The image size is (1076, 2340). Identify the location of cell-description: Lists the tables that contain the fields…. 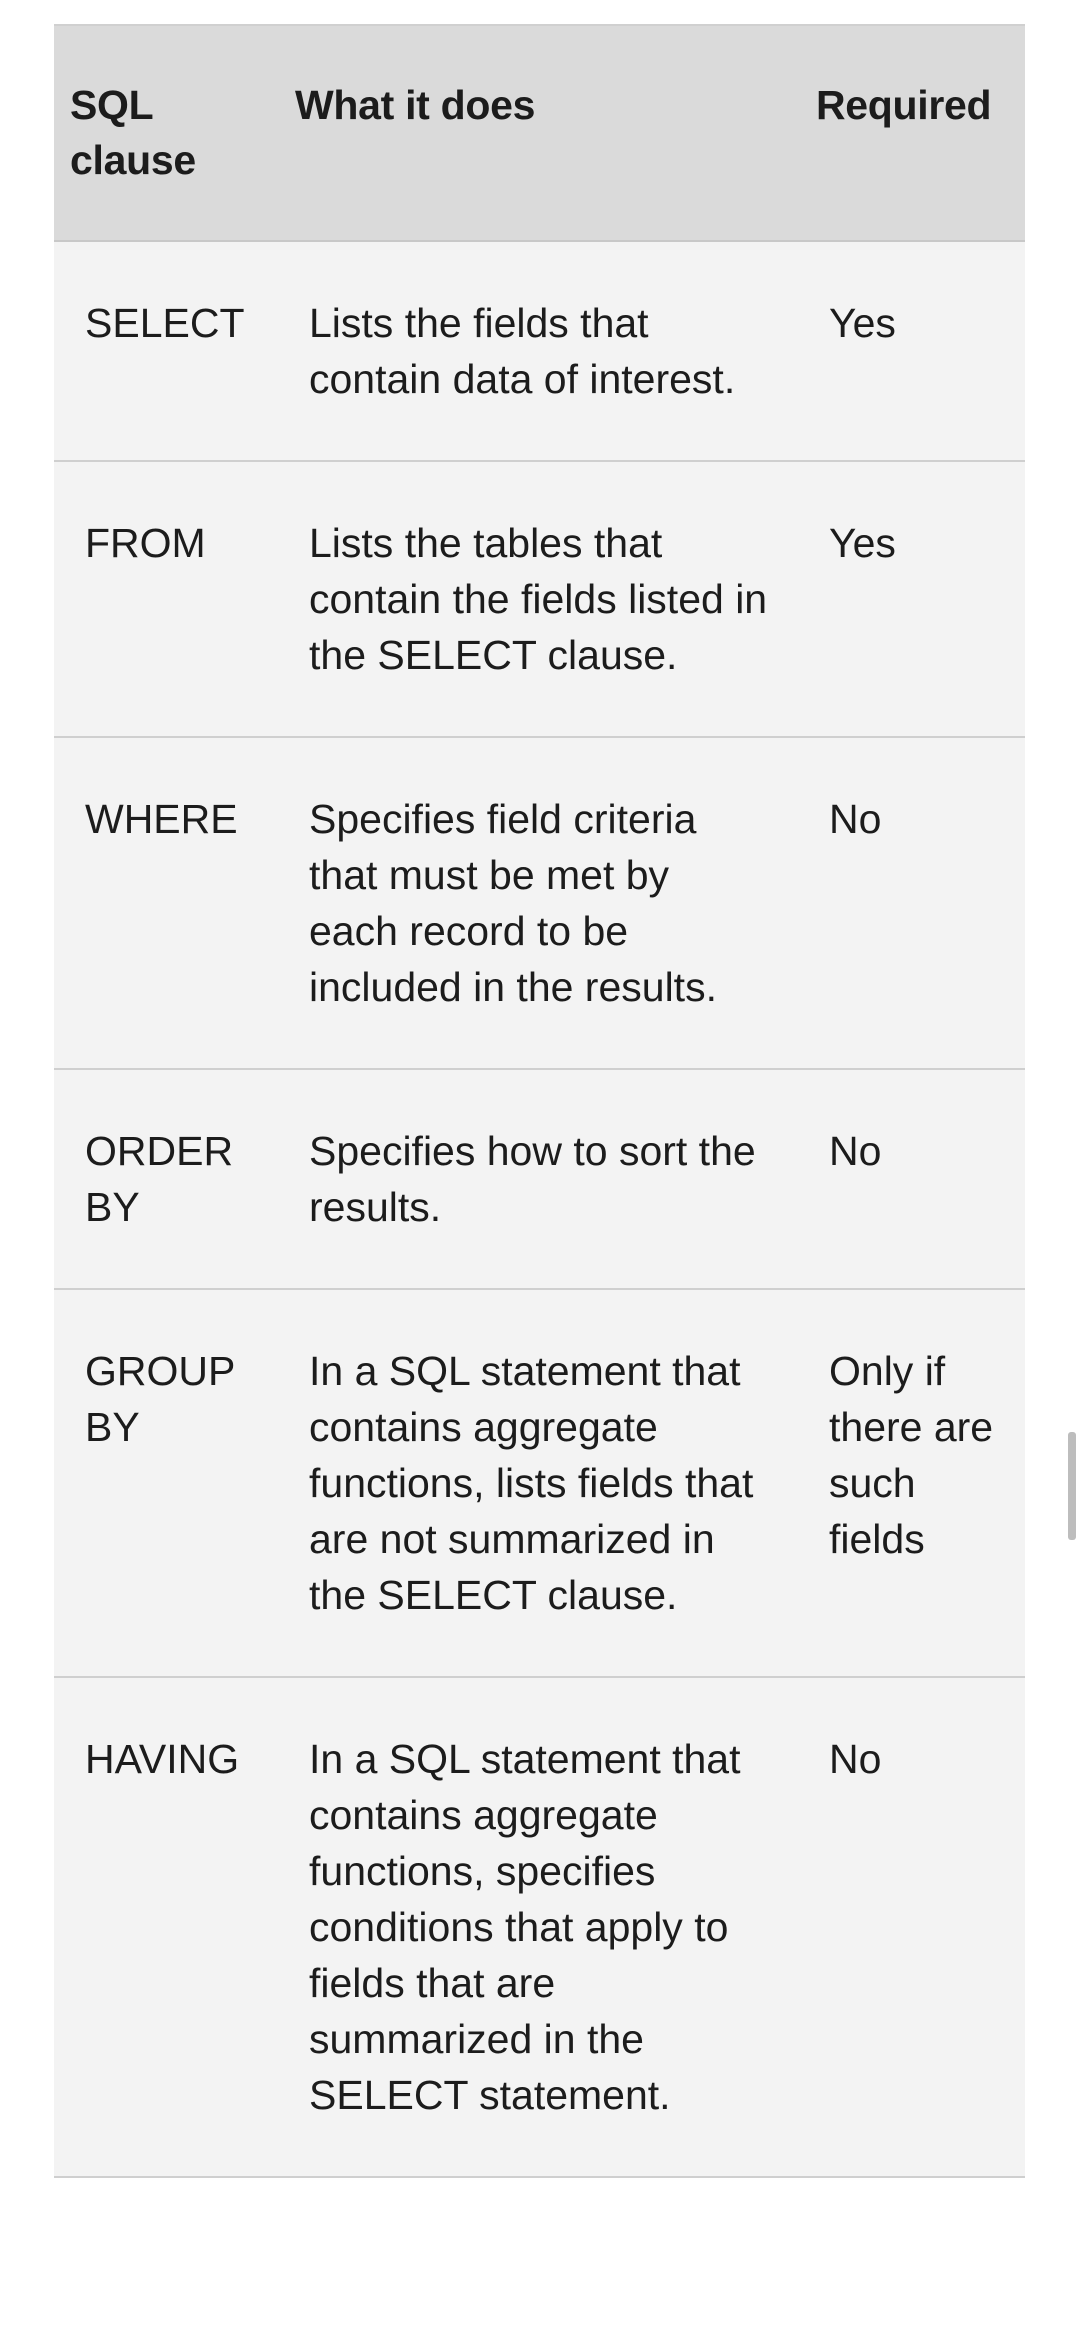
(539, 599).